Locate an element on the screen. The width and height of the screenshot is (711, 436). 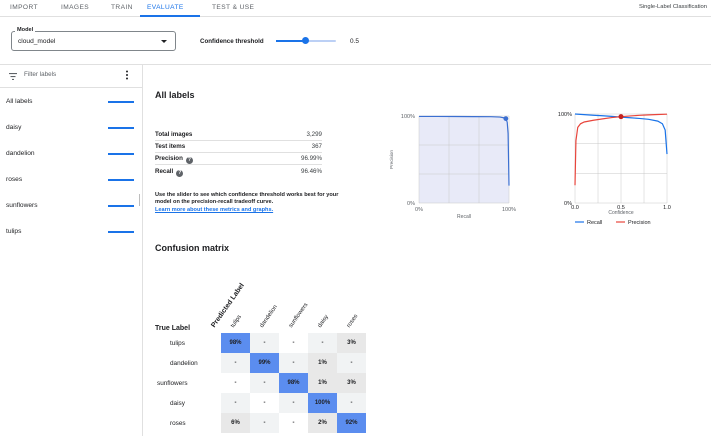
filter-icon is located at coordinates (13, 76).